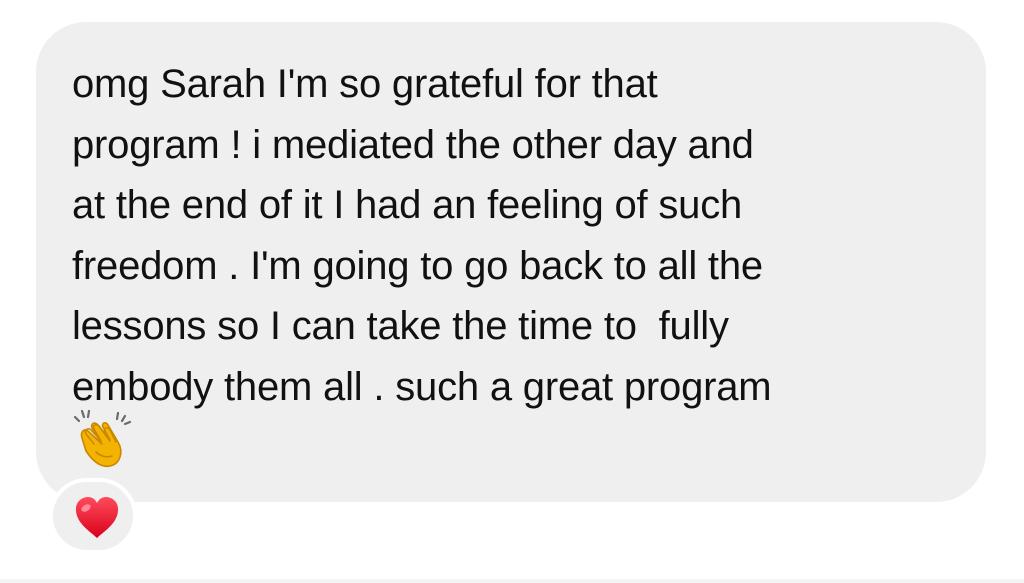 The image size is (1024, 583). What do you see at coordinates (97, 517) in the screenshot?
I see `red-heart-icon` at bounding box center [97, 517].